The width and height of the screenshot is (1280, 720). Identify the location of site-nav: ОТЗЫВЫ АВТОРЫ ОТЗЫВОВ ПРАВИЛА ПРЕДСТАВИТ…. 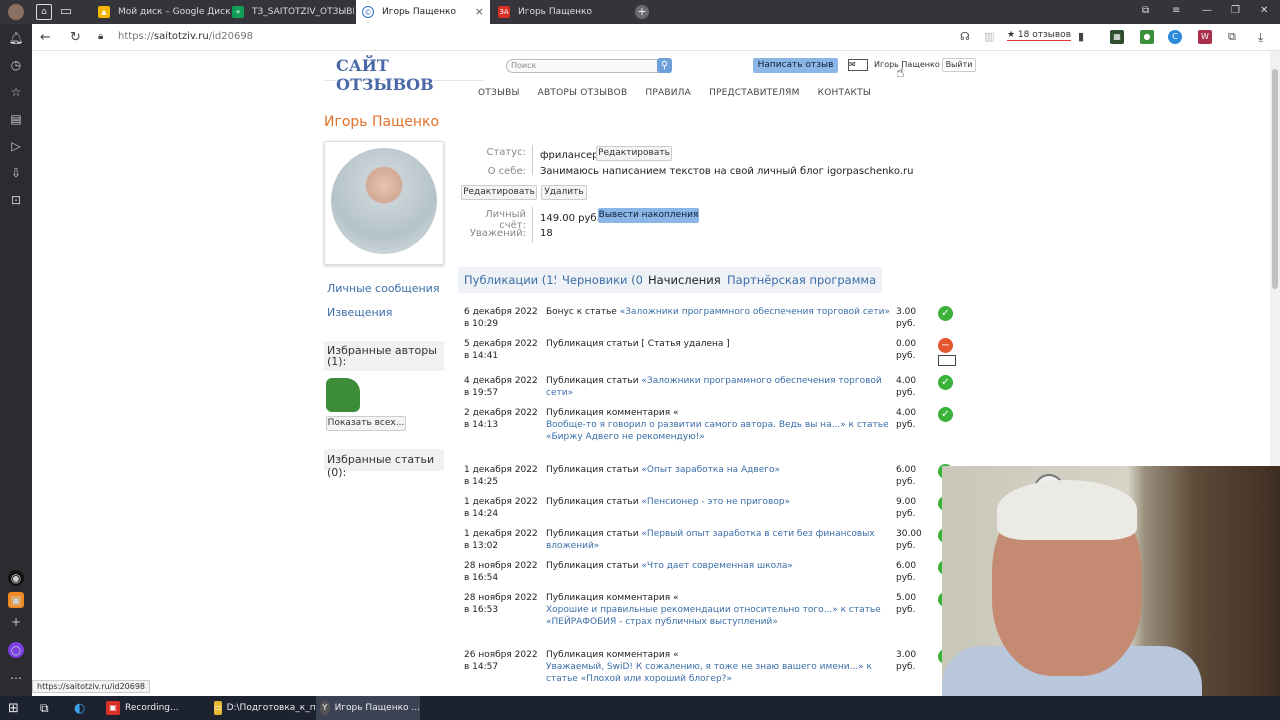
(682, 93).